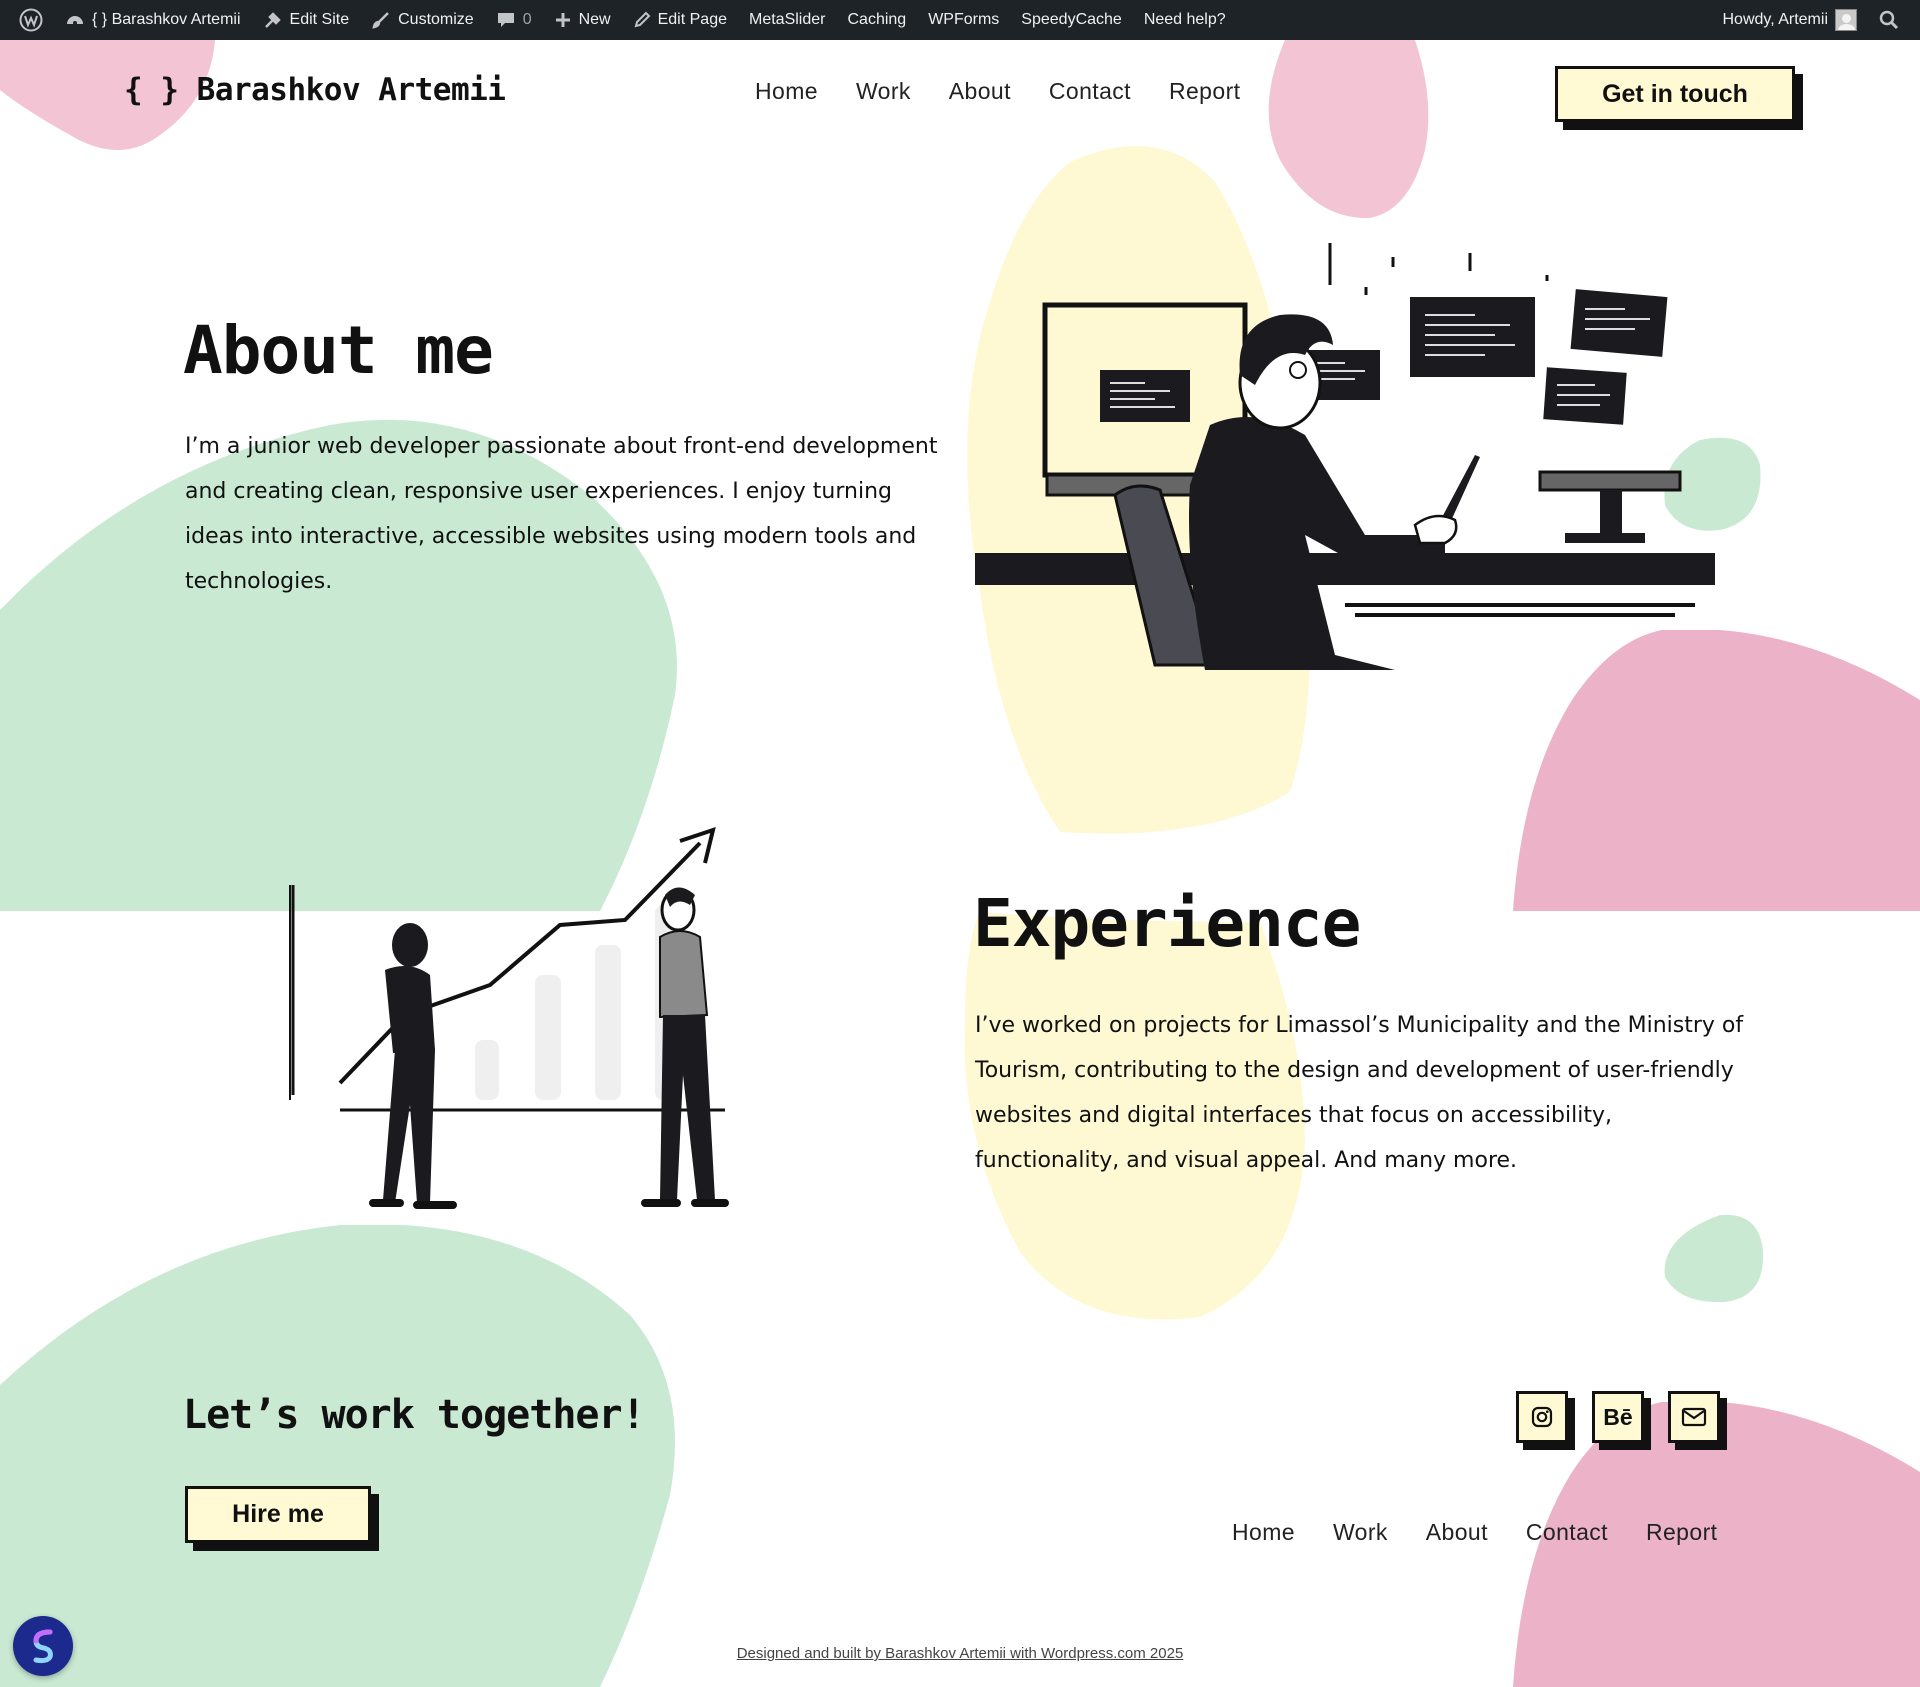 This screenshot has height=1687, width=1920. I want to click on admin-customize-label: Customize, so click(436, 19).